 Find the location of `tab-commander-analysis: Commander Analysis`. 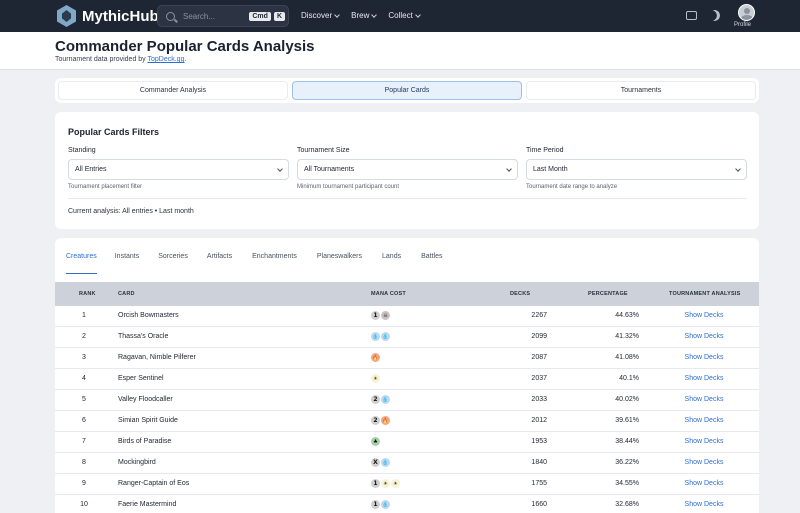

tab-commander-analysis: Commander Analysis is located at coordinates (173, 90).